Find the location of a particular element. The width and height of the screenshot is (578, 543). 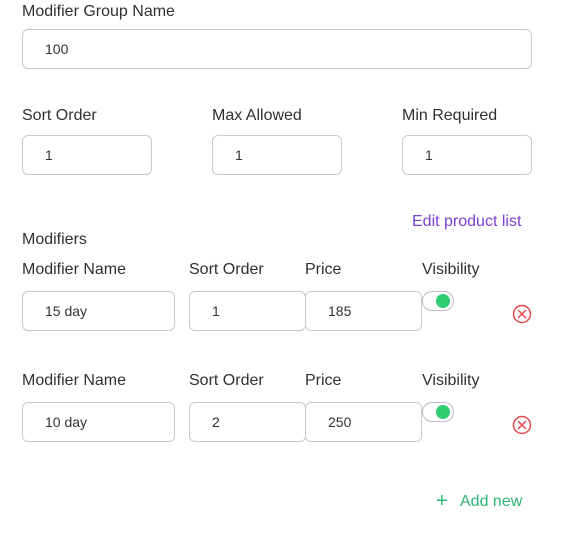

min-required-label: Min Required is located at coordinates (450, 115).